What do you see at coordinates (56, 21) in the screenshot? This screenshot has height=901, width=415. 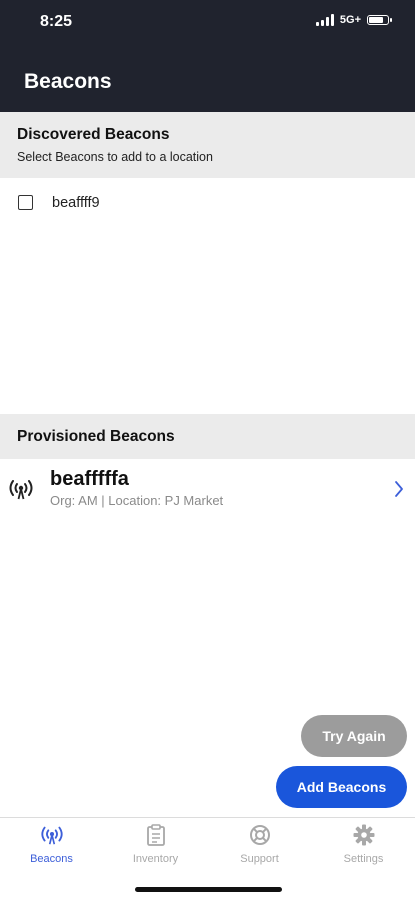 I see `status-time: 8:25` at bounding box center [56, 21].